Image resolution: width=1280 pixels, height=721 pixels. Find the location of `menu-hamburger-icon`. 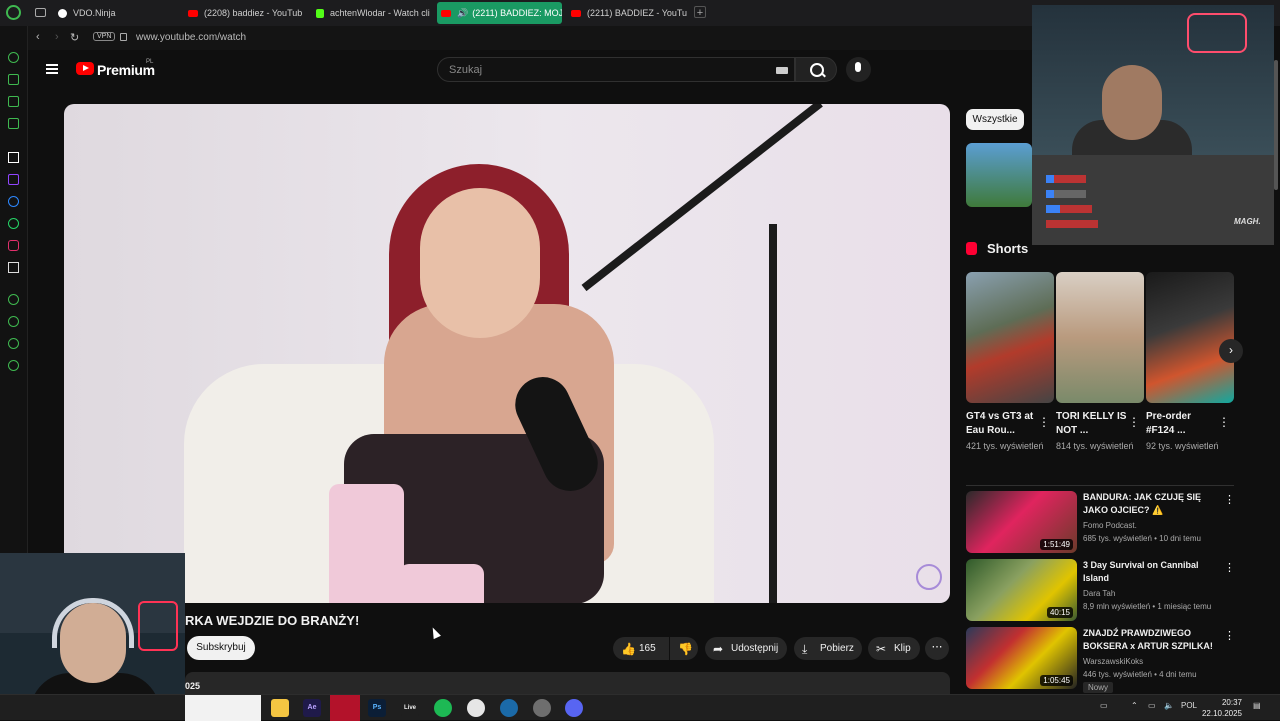

menu-hamburger-icon is located at coordinates (52, 69).